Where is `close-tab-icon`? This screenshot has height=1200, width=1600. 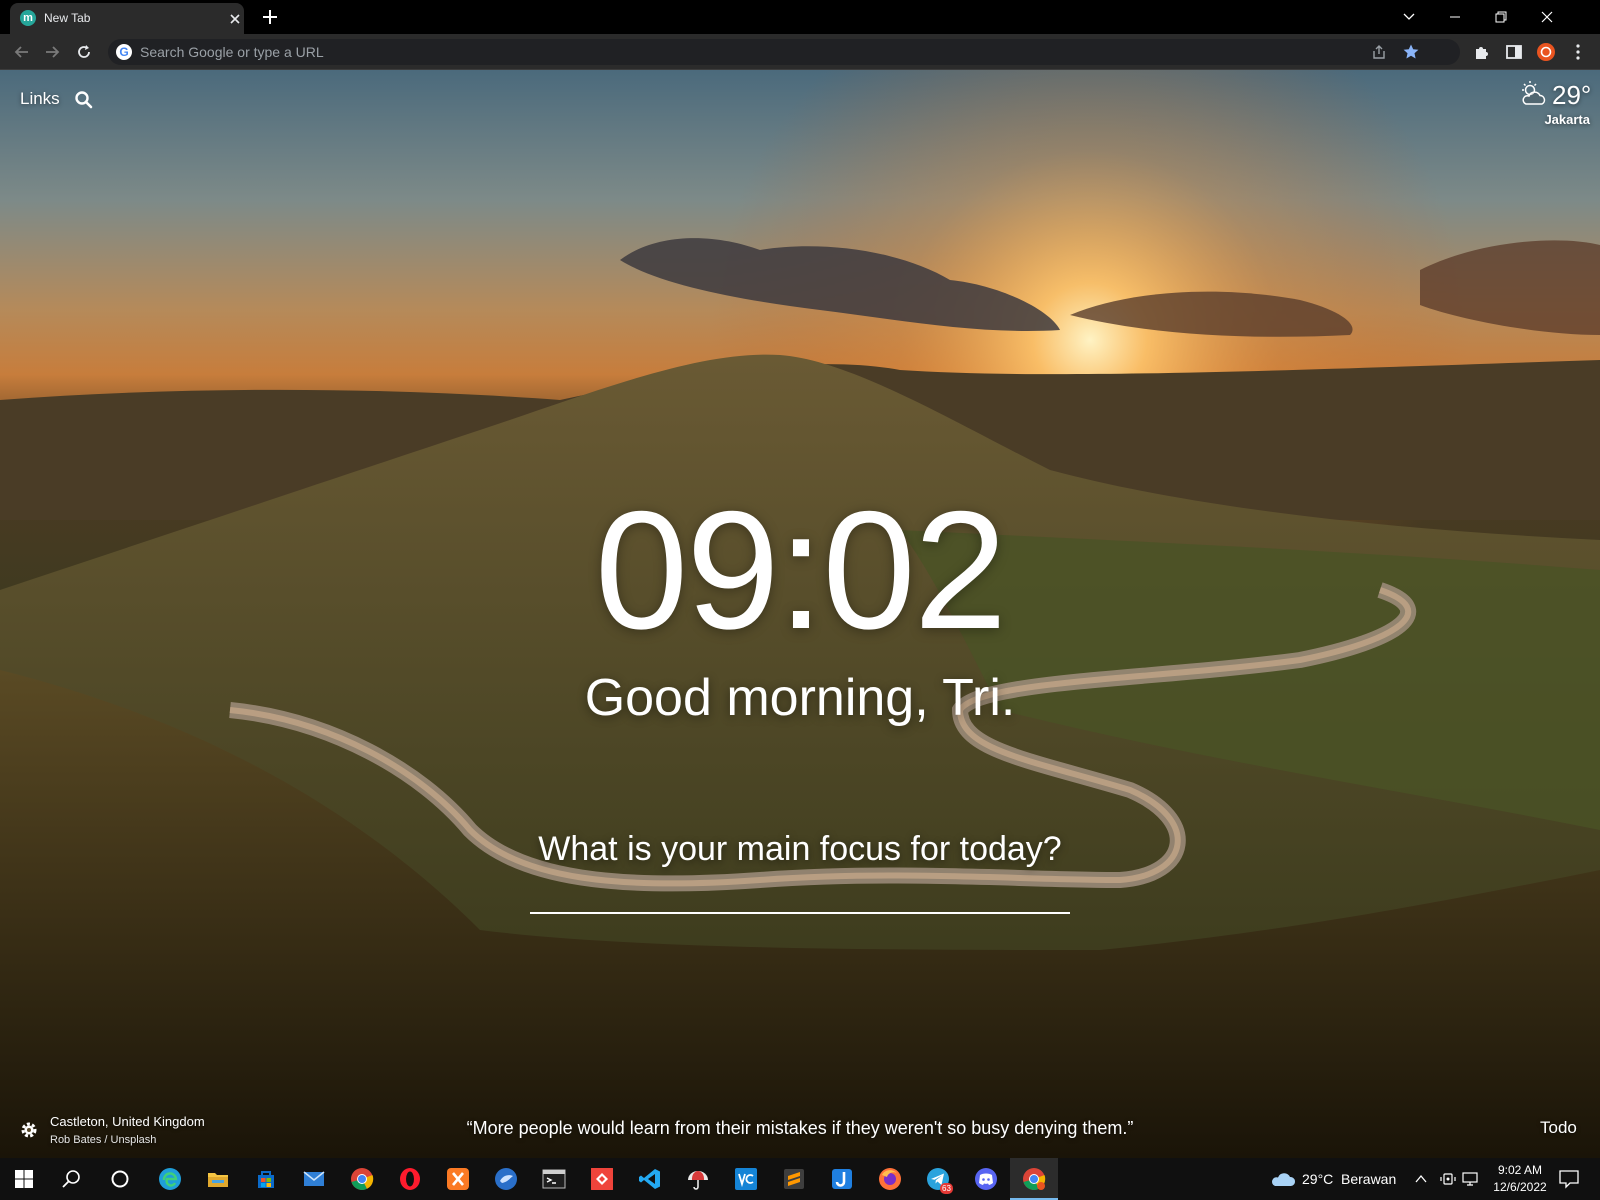 close-tab-icon is located at coordinates (235, 19).